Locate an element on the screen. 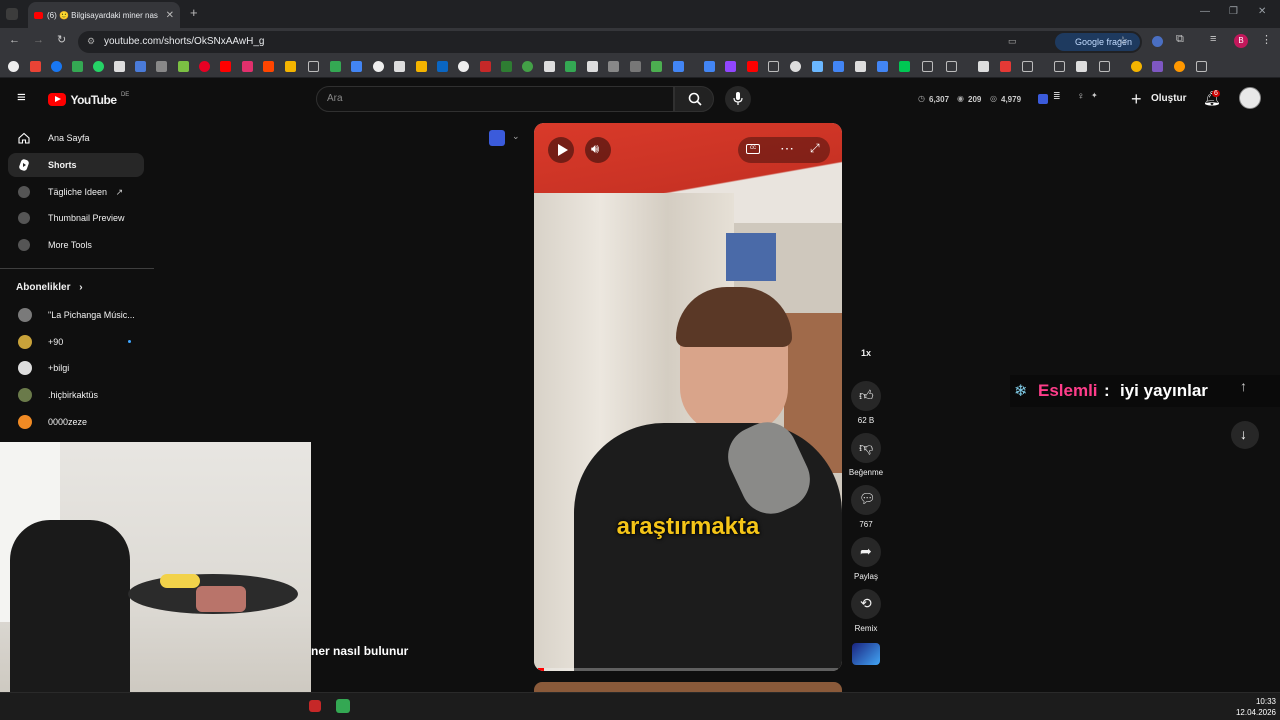 The height and width of the screenshot is (720, 1280). award-icon: ♀ is located at coordinates (1081, 96).